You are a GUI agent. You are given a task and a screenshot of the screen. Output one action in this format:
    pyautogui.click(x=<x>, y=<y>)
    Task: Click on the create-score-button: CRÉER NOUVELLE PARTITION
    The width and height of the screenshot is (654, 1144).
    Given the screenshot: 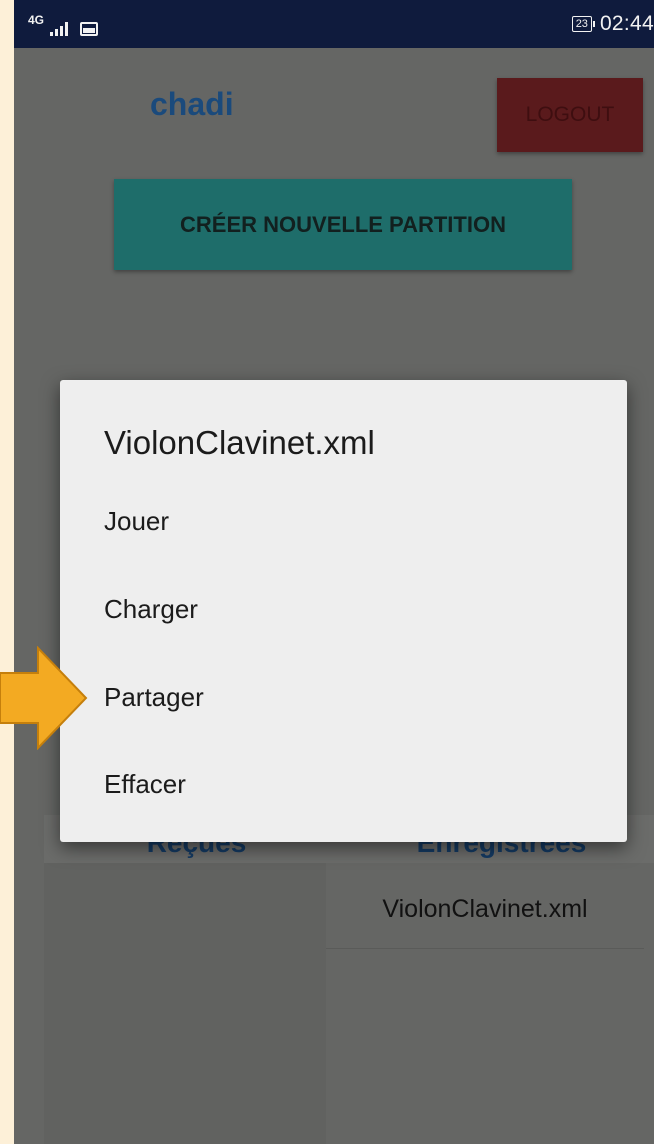 What is the action you would take?
    pyautogui.click(x=343, y=224)
    